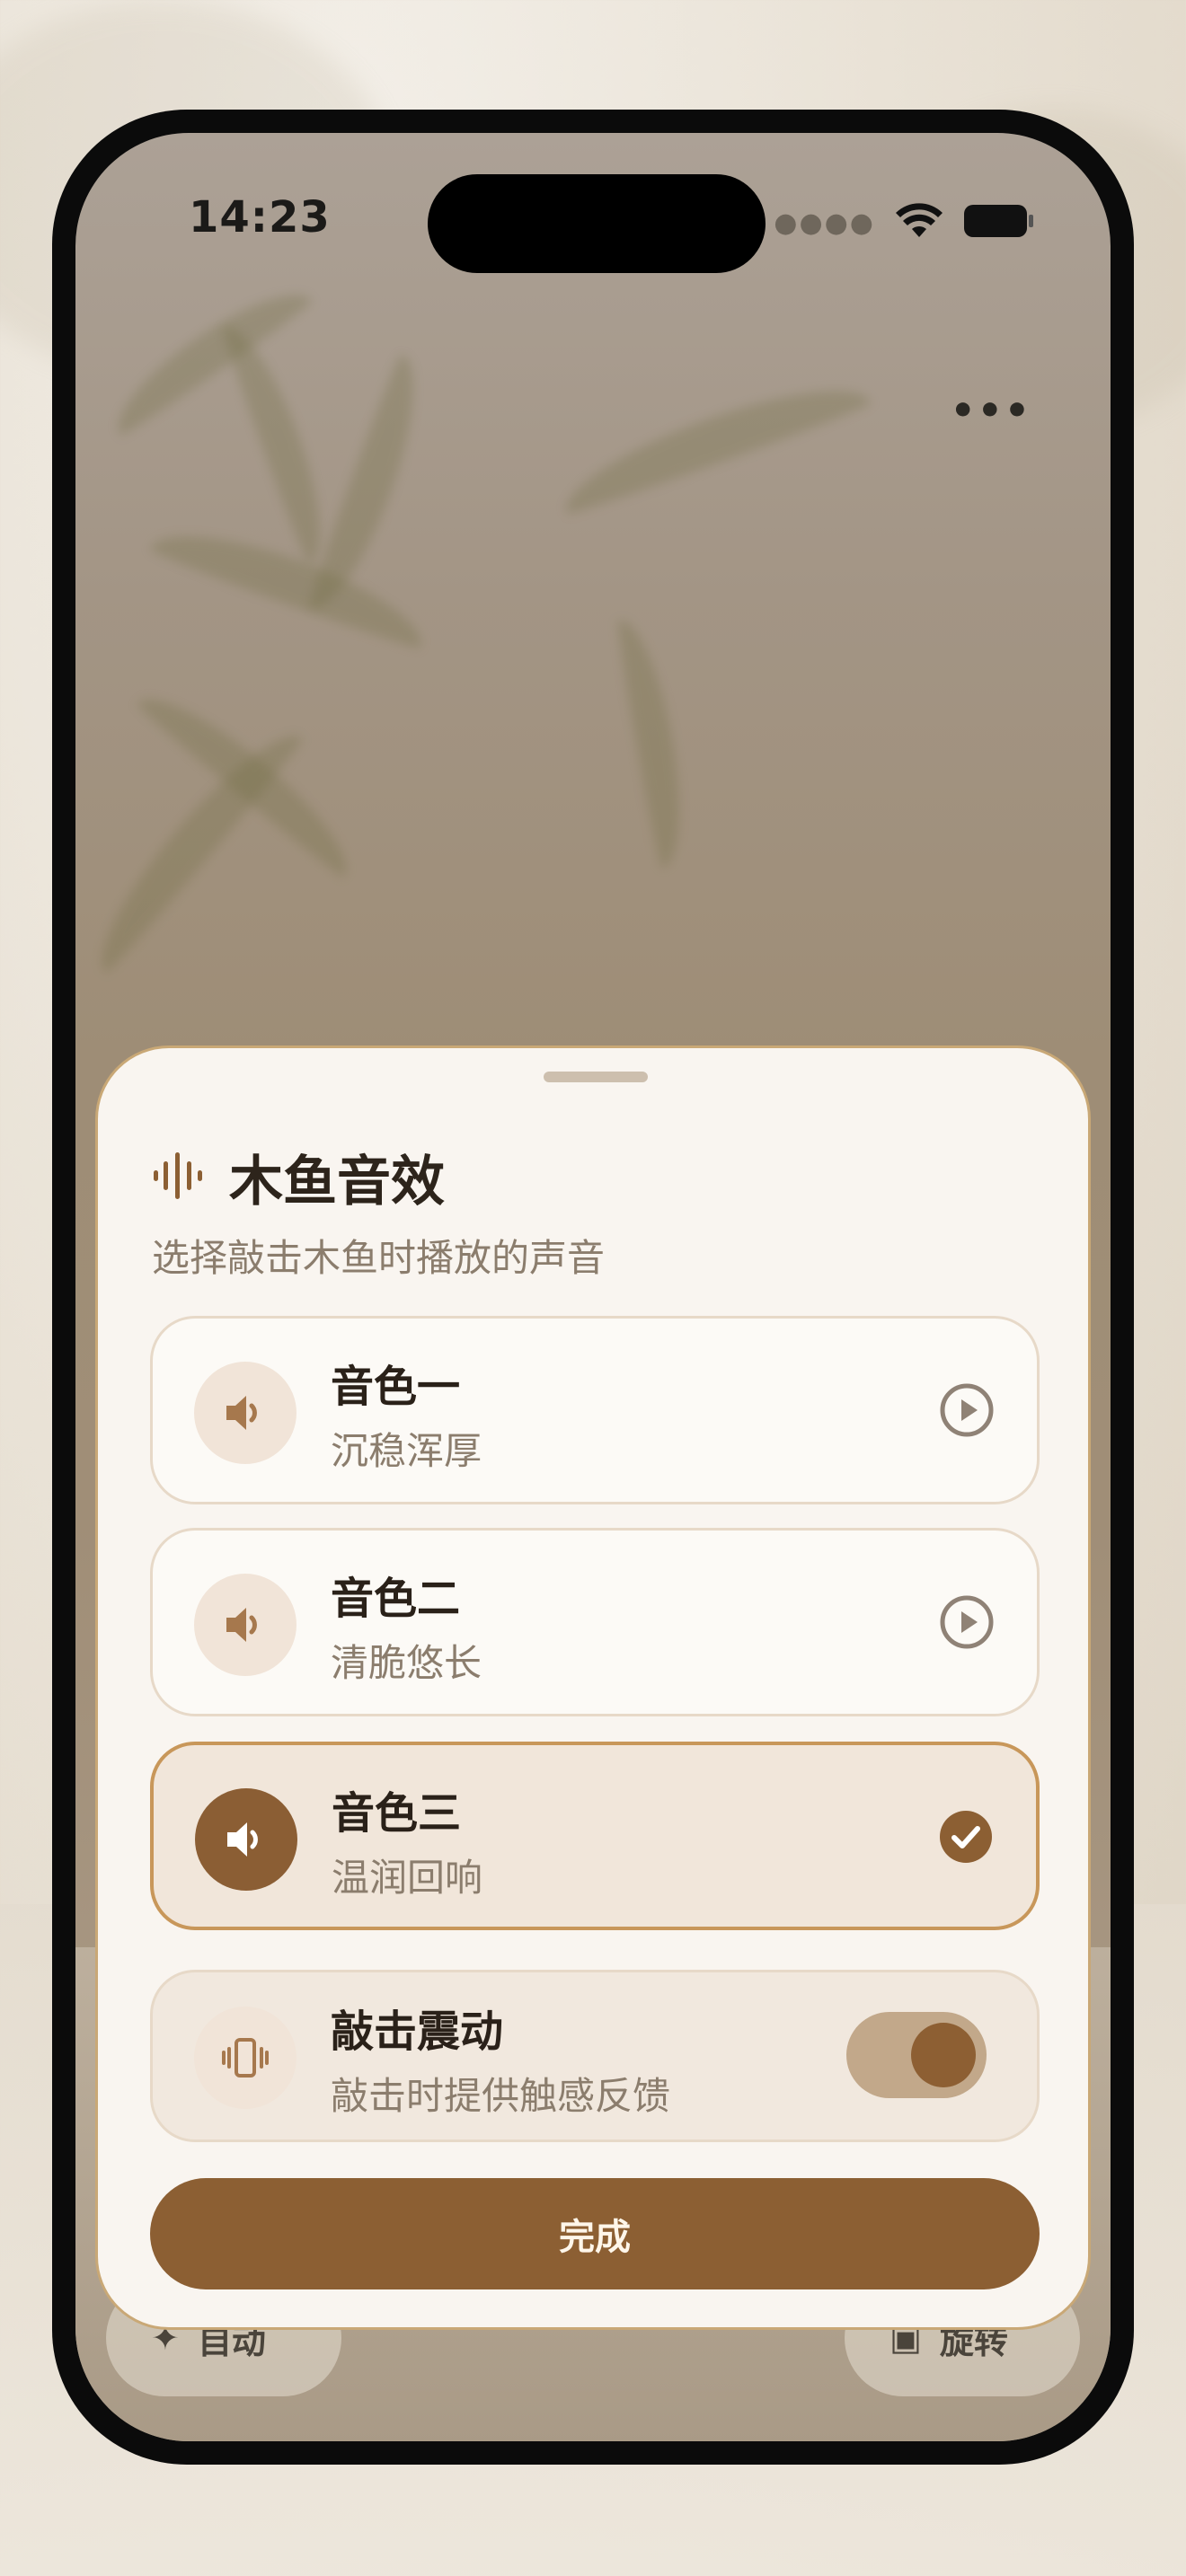  I want to click on sheet-subtitle: 选择敲击木鱼时播放的声音, so click(379, 1258).